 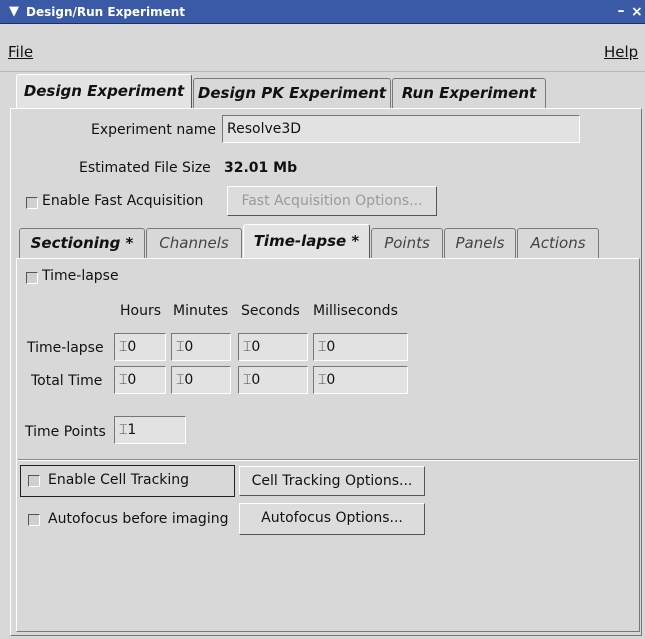 What do you see at coordinates (105, 12) in the screenshot?
I see `window-title: Design/Run Experiment` at bounding box center [105, 12].